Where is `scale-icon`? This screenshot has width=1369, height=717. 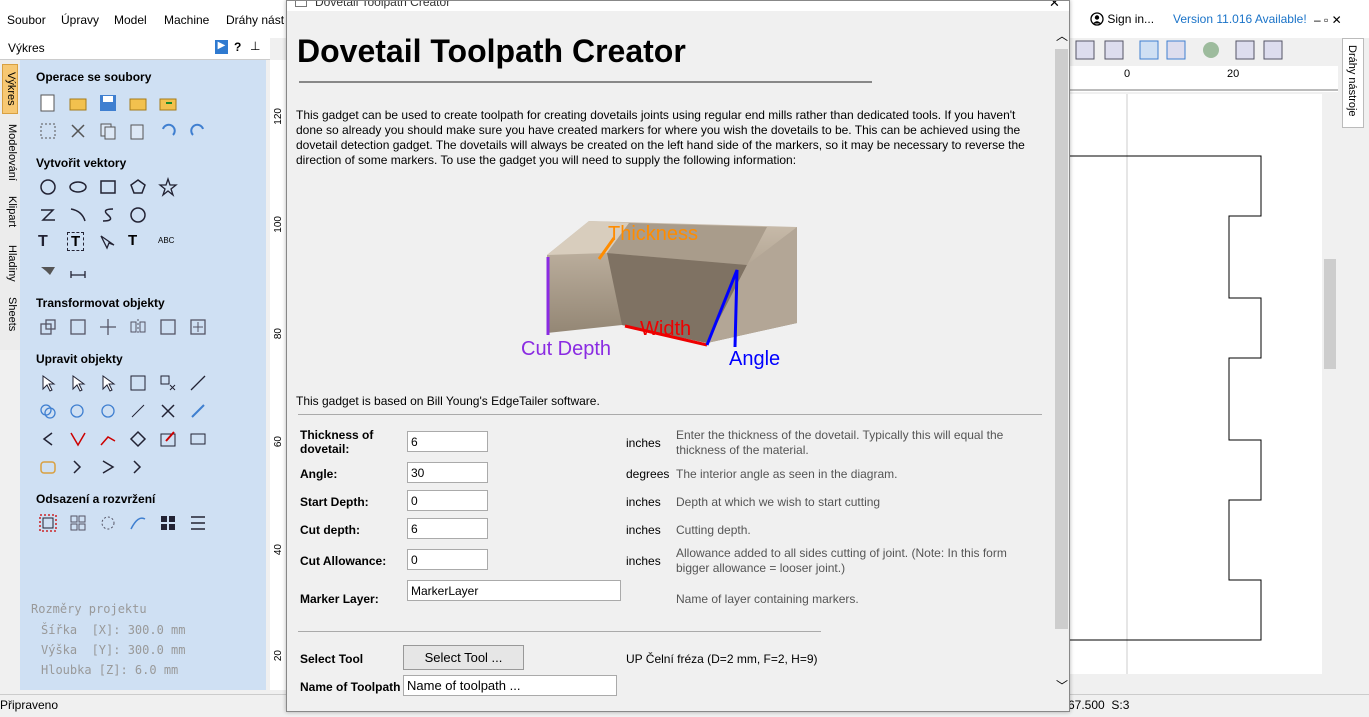
scale-icon is located at coordinates (78, 327).